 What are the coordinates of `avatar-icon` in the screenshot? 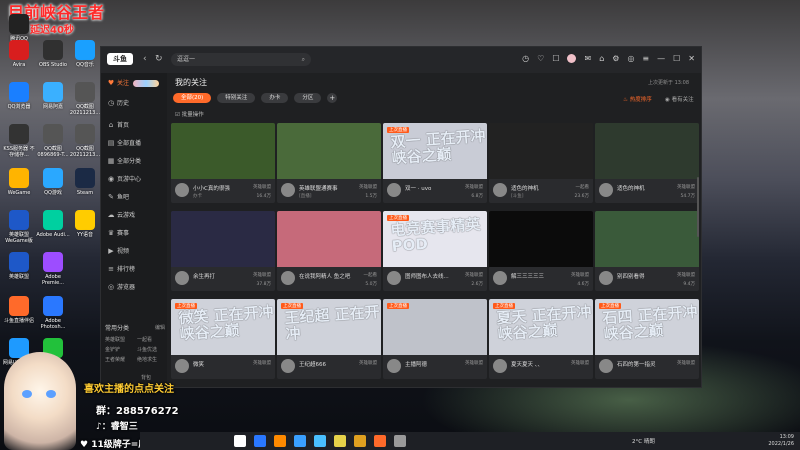 It's located at (572, 58).